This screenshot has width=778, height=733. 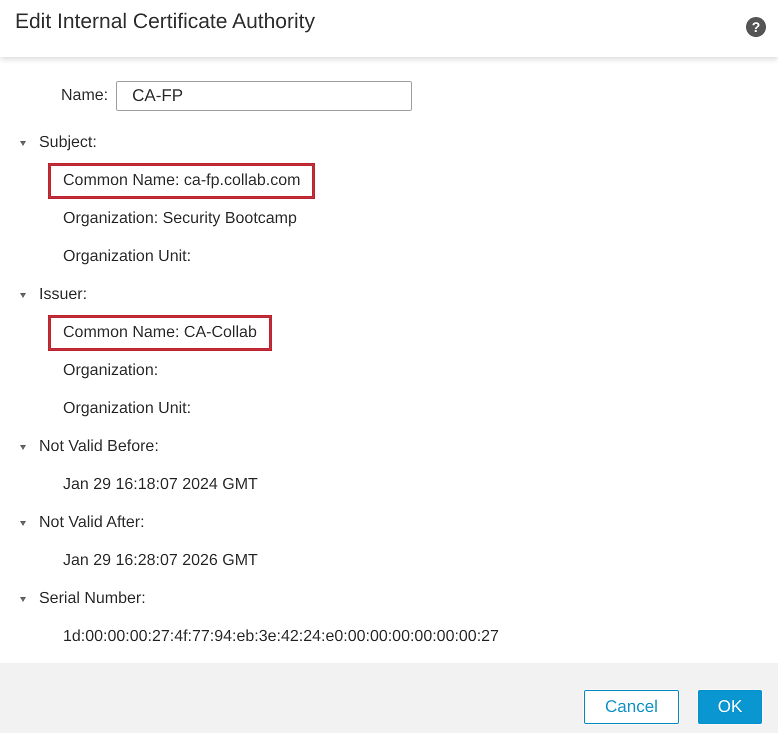 What do you see at coordinates (180, 219) in the screenshot?
I see `field-text: Organization: Security Bootcamp` at bounding box center [180, 219].